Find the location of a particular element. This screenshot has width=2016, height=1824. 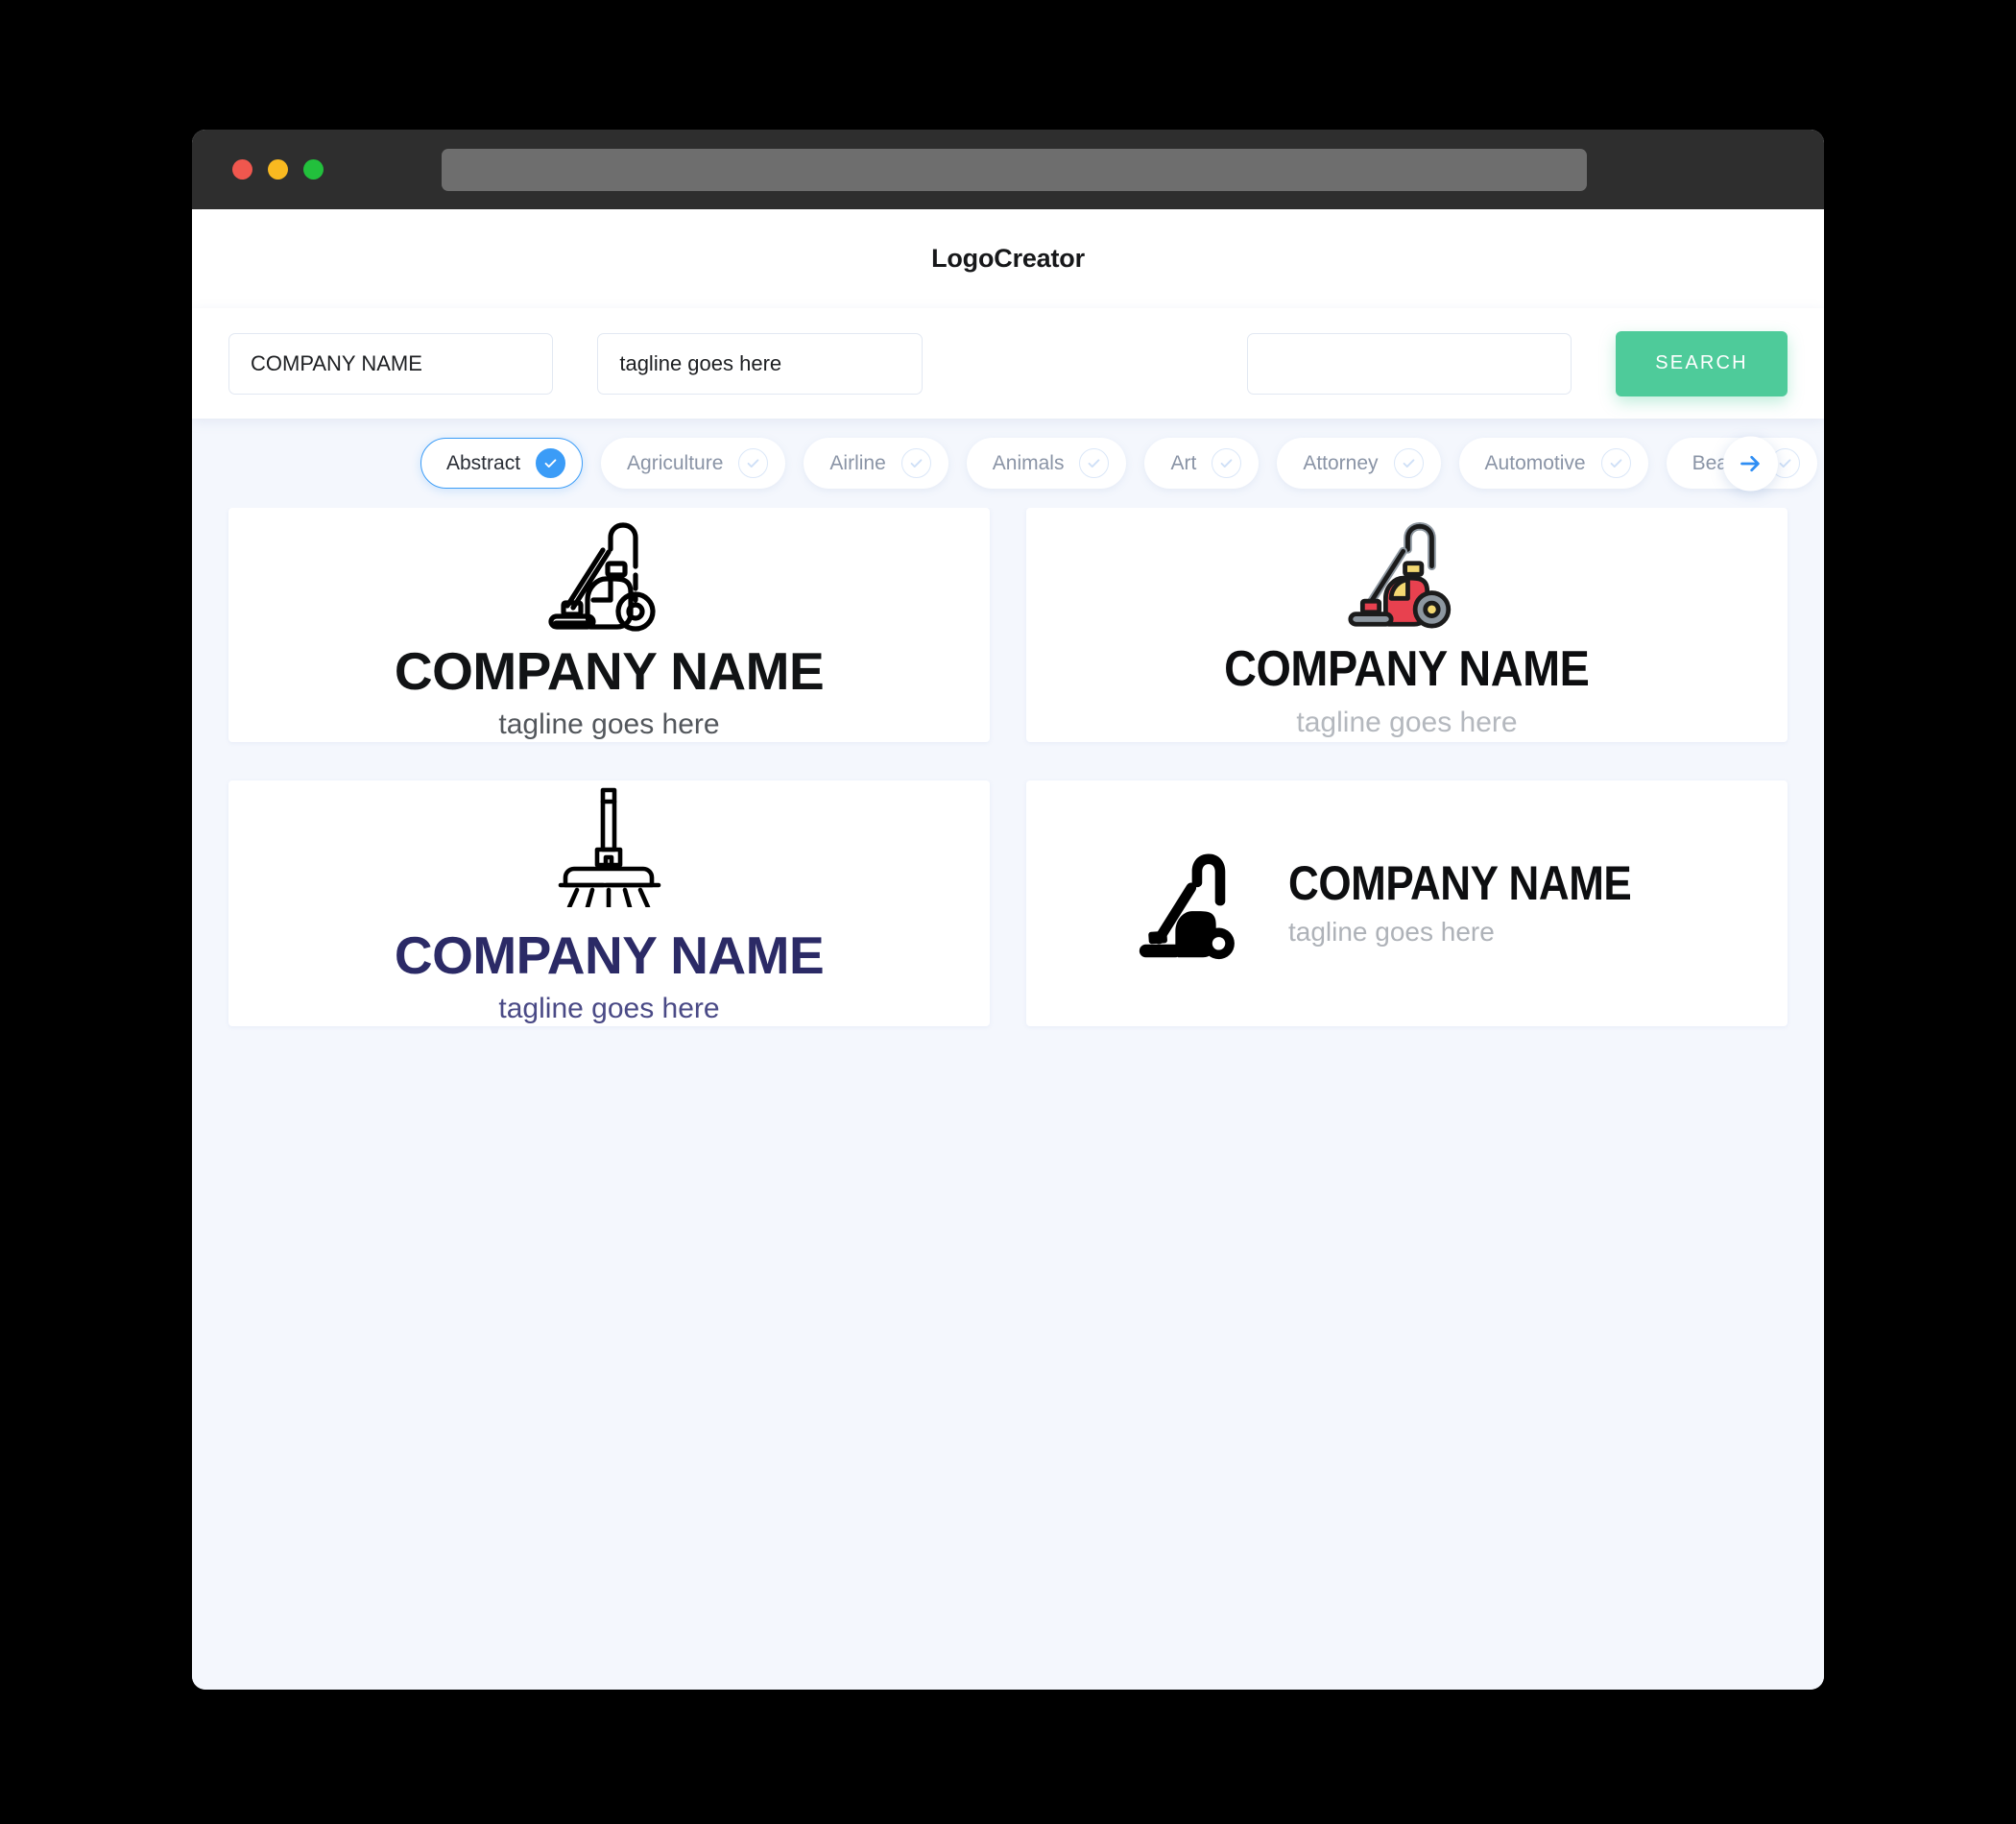

category-chip-label: Abstract is located at coordinates (483, 462).